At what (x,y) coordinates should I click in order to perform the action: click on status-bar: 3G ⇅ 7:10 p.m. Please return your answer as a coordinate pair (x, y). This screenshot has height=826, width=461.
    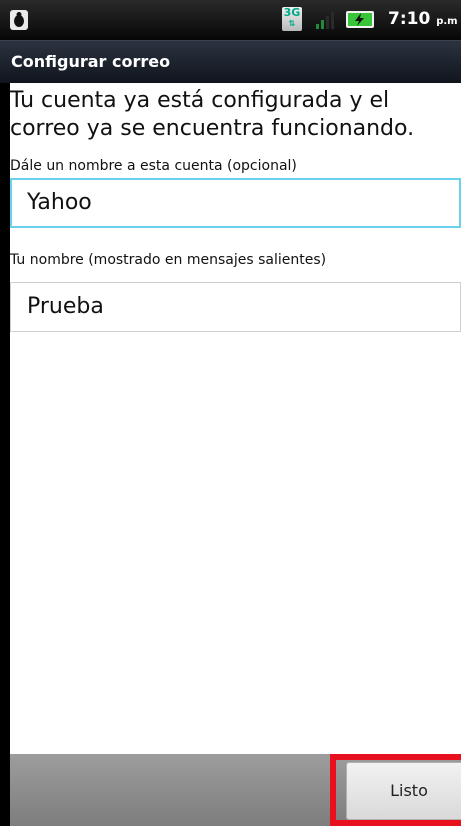
    Looking at the image, I should click on (230, 20).